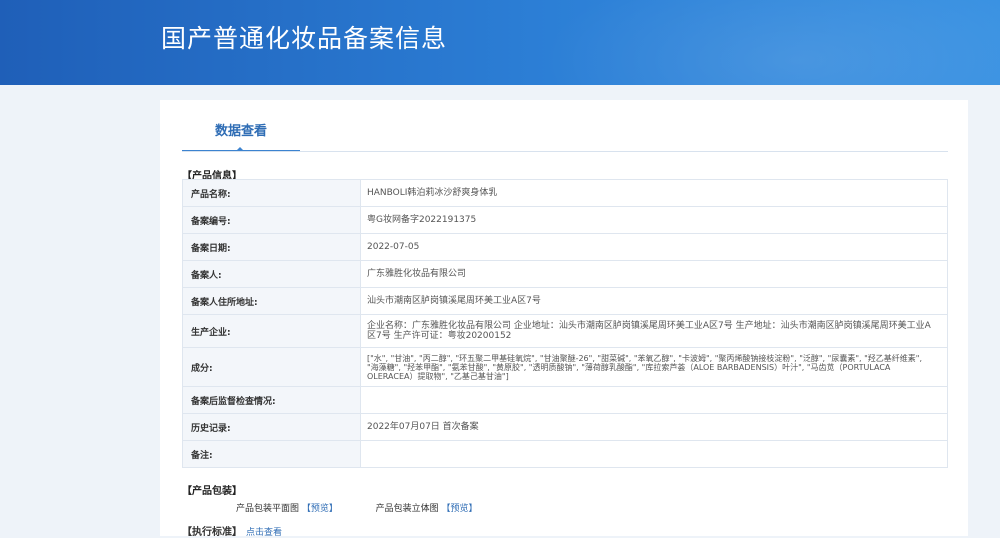 This screenshot has width=1000, height=538. Describe the element at coordinates (304, 38) in the screenshot. I see `page-title: 国产普通化妆品备案信息` at that location.